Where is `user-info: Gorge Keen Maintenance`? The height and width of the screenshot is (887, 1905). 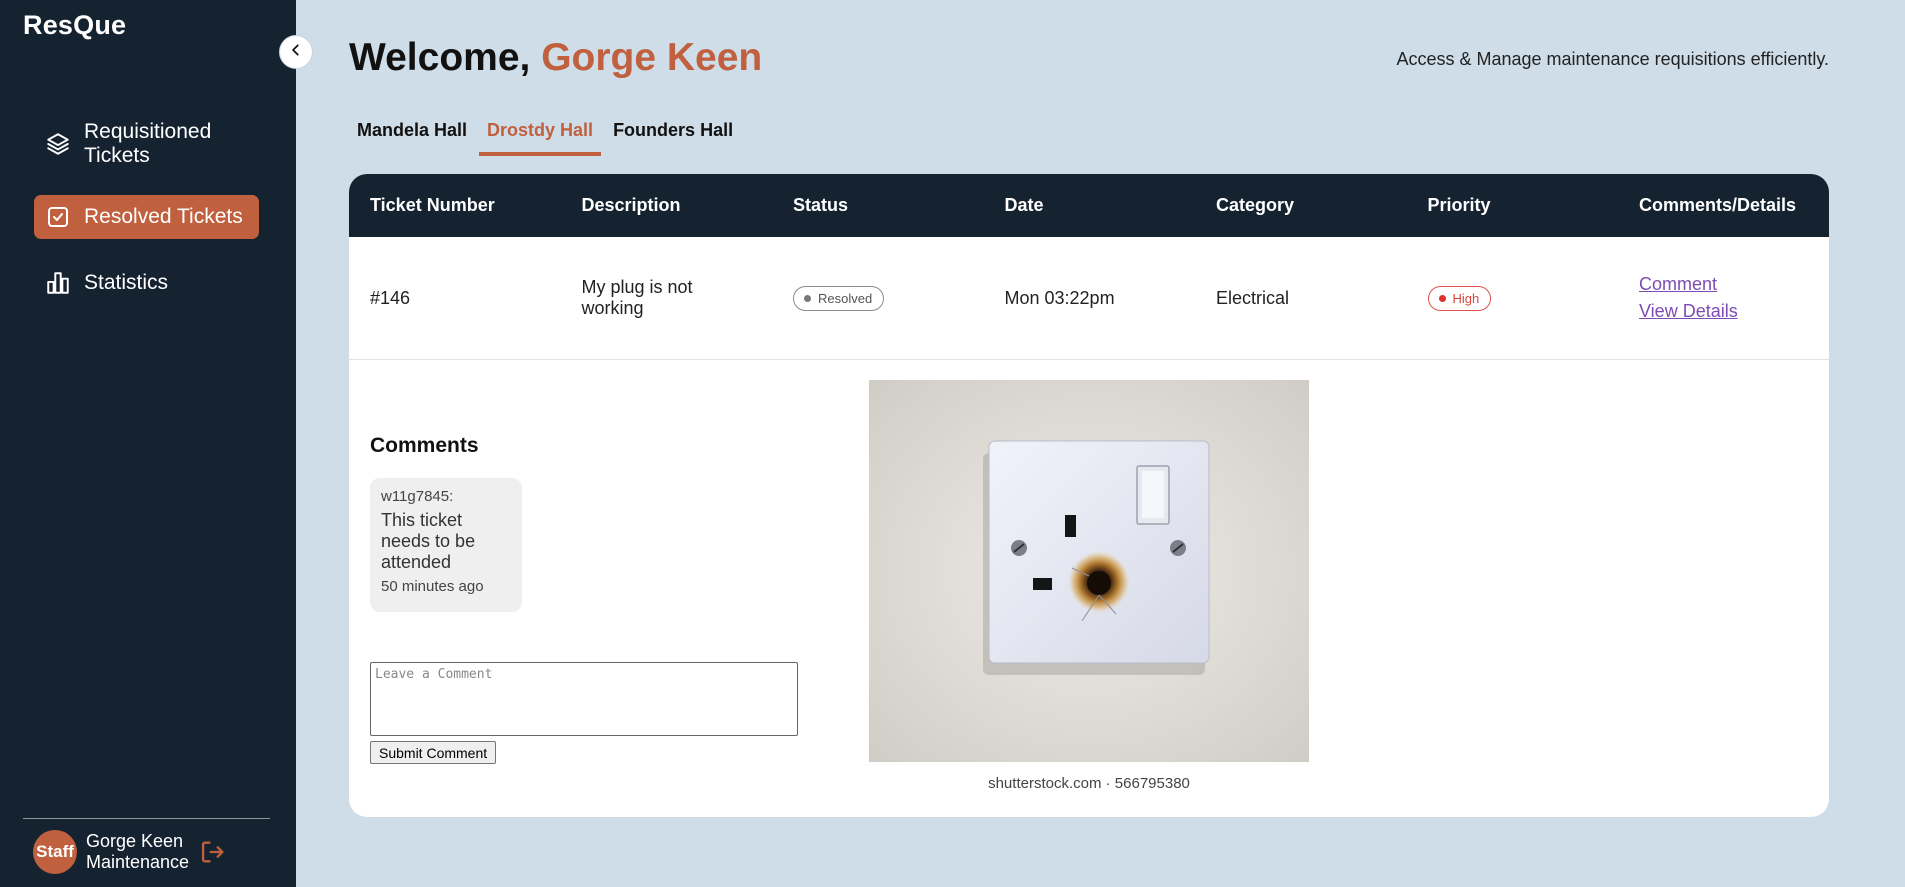
user-info: Gorge Keen Maintenance is located at coordinates (137, 852).